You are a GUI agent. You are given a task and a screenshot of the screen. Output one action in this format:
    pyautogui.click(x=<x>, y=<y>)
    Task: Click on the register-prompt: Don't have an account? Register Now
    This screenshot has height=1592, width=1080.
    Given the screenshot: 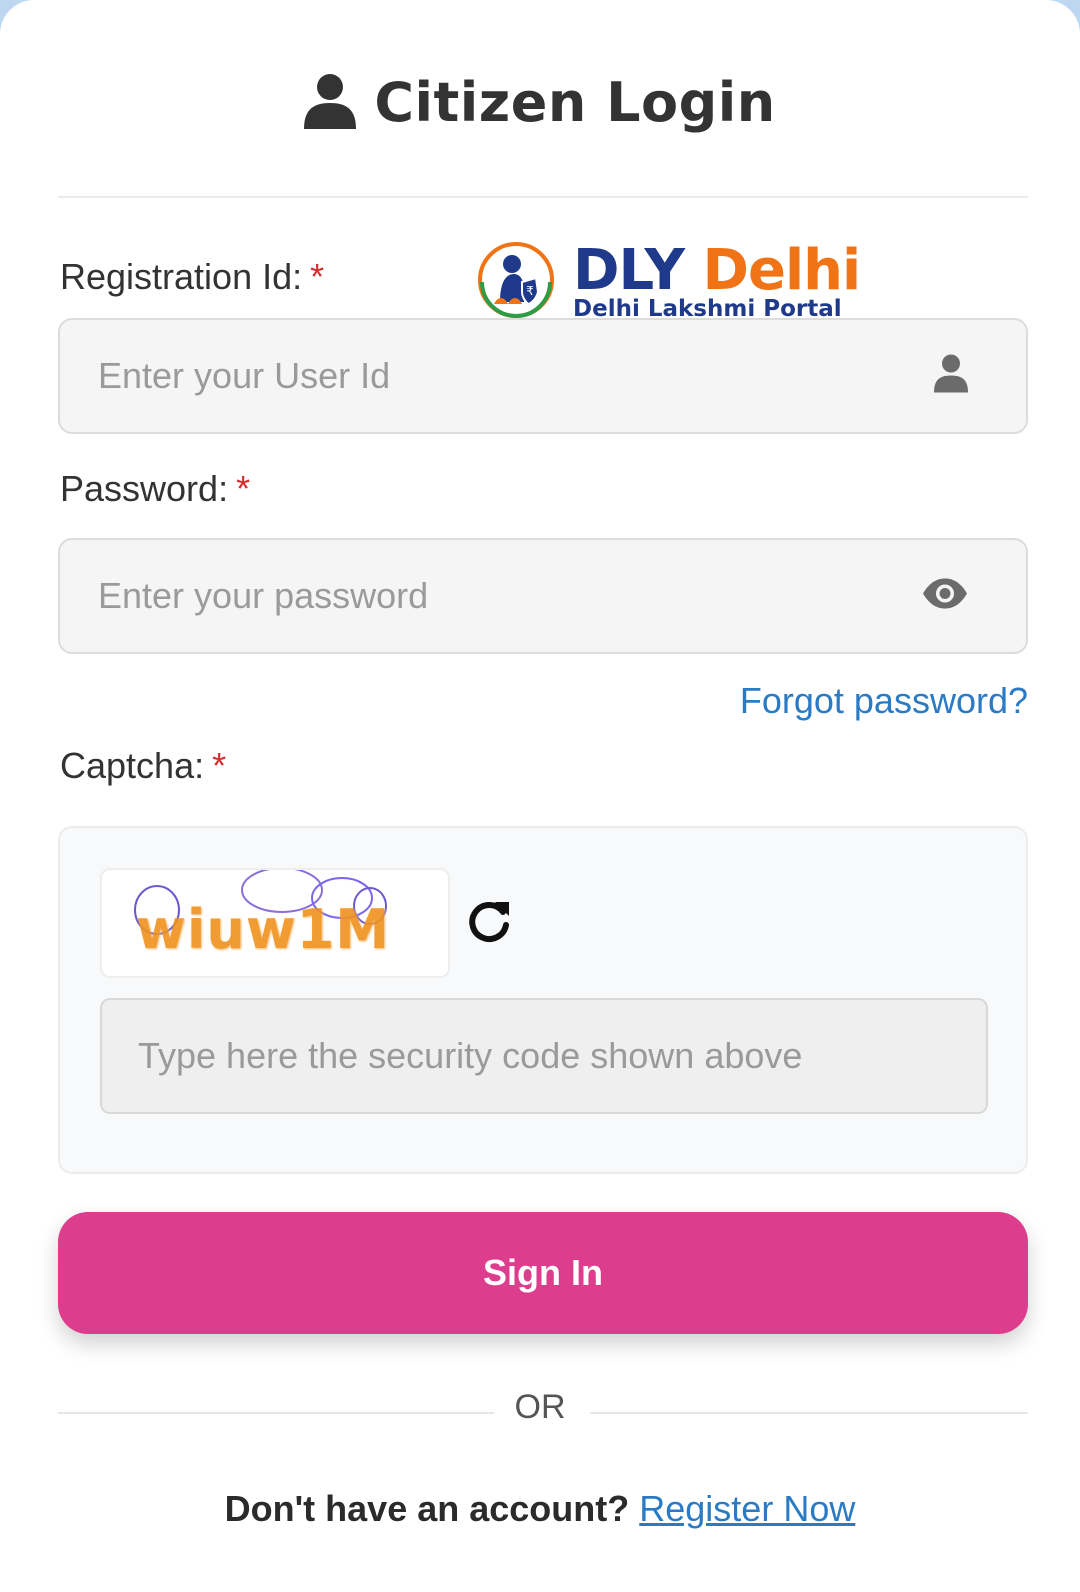 What is the action you would take?
    pyautogui.click(x=540, y=1509)
    